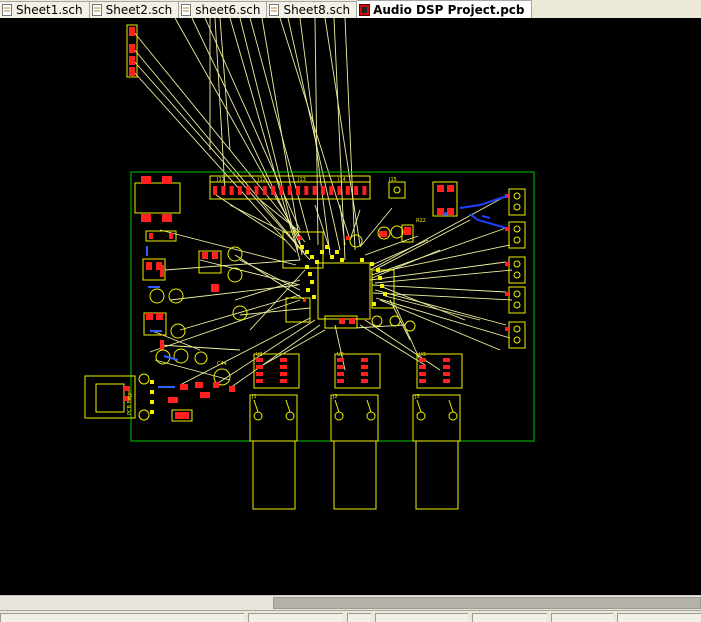 The image size is (701, 622). I want to click on audio-jacks: U1 J1 U2 J2 U3 J3, so click(356, 431).